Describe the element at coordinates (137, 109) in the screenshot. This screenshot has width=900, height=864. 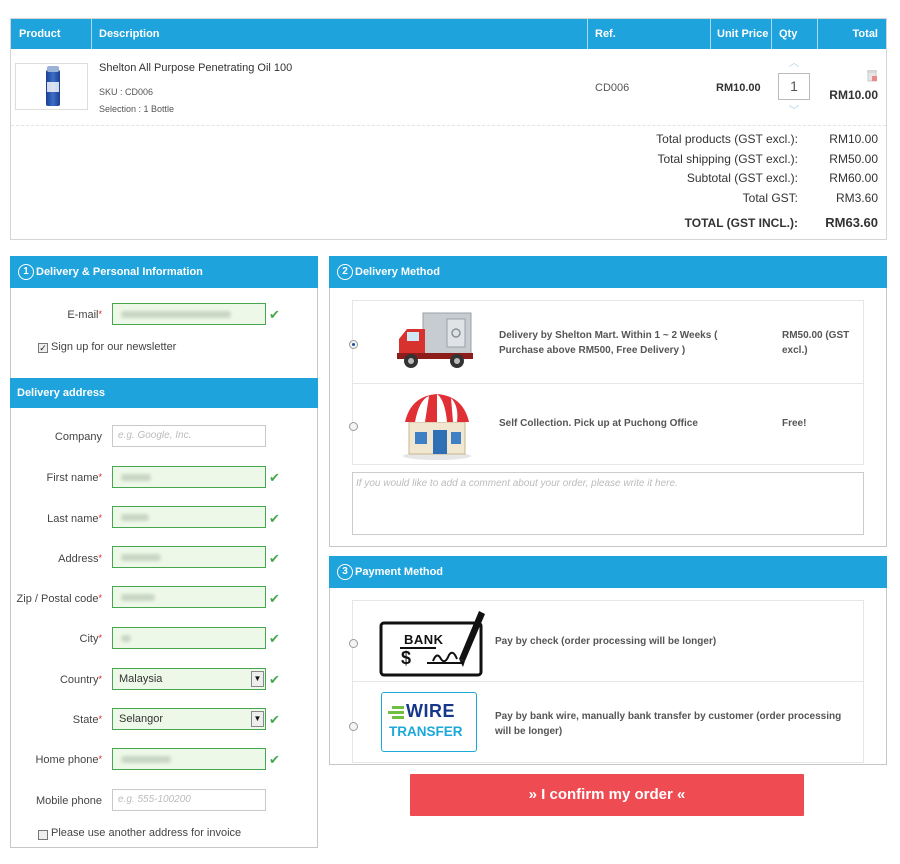
I see `product-selection: Selection : 1 Bottle` at that location.